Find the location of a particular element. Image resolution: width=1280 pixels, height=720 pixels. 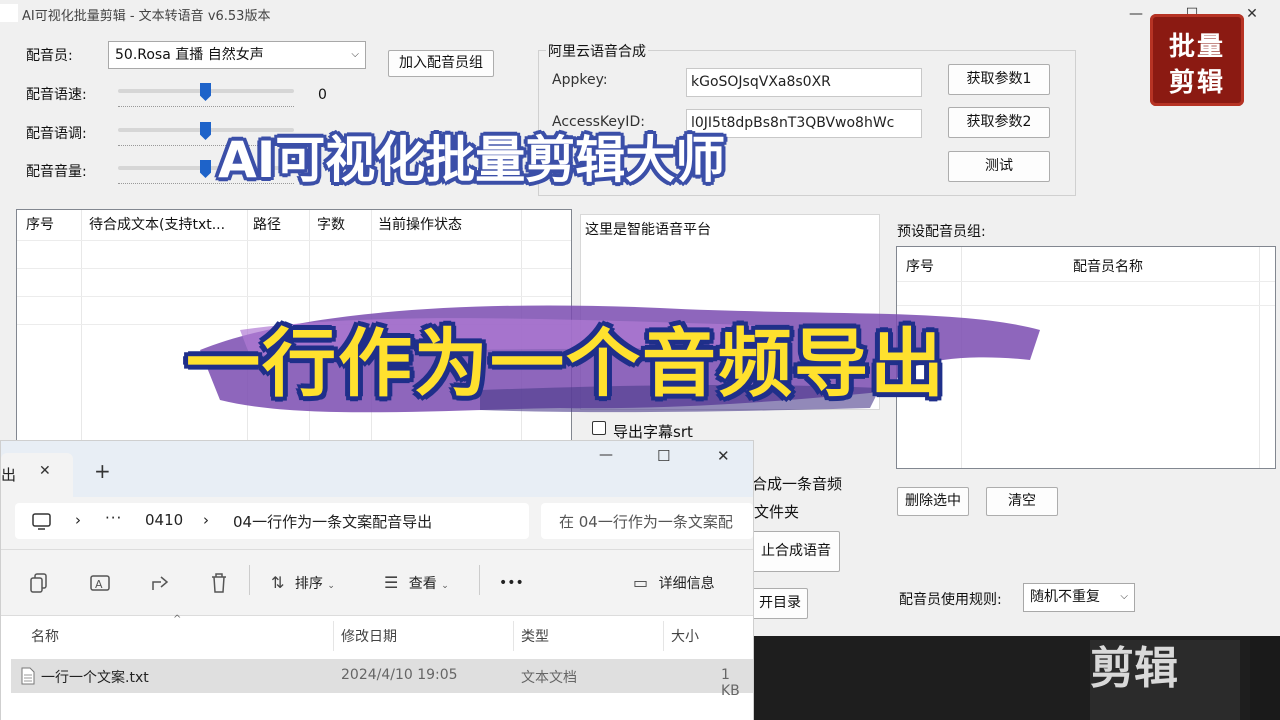

file-row: 一行一个文案.txt 2024/4/10 19:05 文本文档 1 KB is located at coordinates (382, 679).